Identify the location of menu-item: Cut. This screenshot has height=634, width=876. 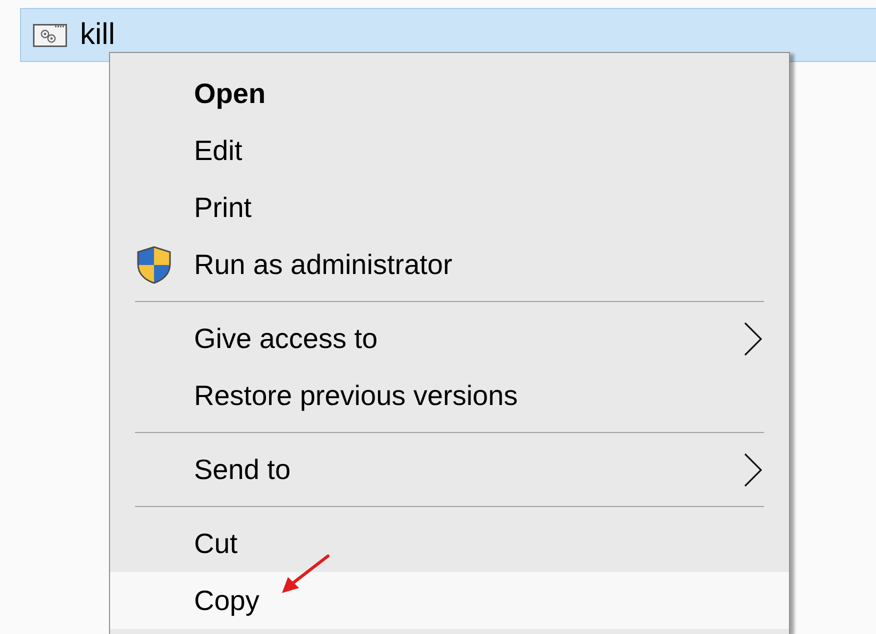
(449, 543).